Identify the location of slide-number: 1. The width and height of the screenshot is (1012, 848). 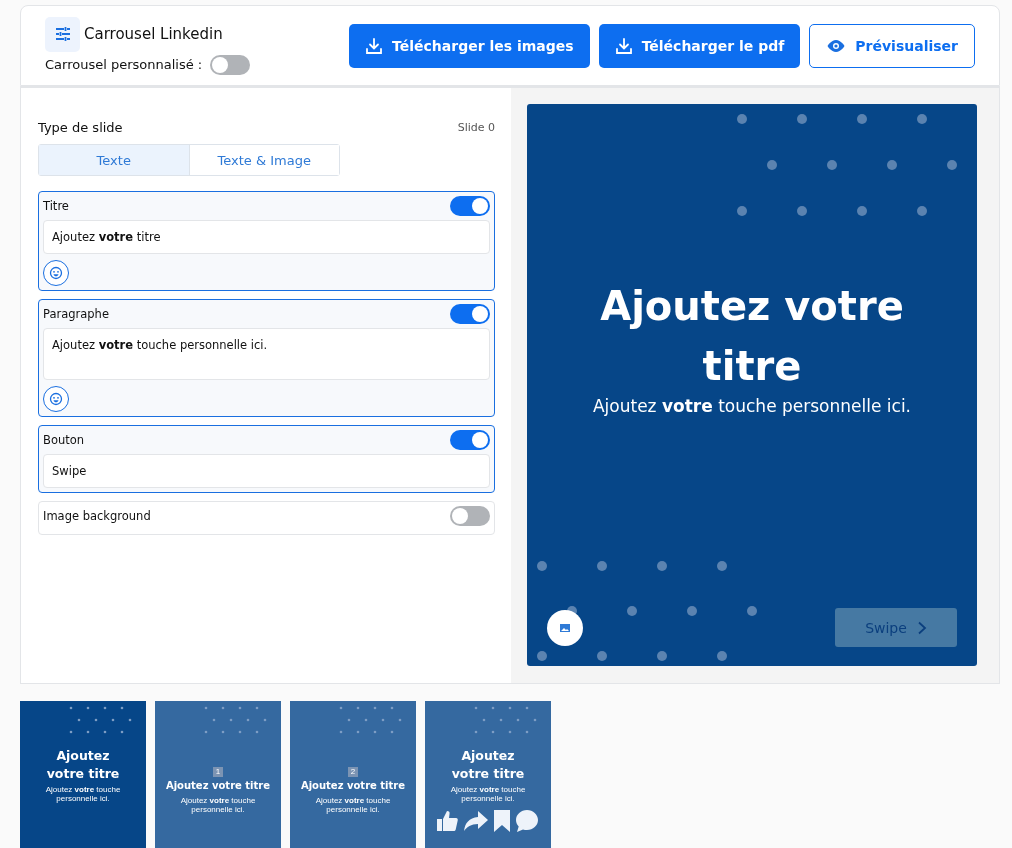
(218, 772).